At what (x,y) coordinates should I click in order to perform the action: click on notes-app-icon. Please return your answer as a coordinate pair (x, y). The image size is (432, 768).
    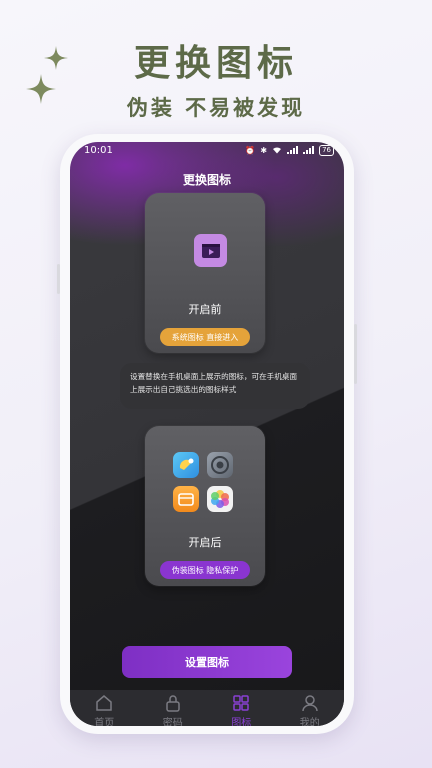
    Looking at the image, I should click on (186, 465).